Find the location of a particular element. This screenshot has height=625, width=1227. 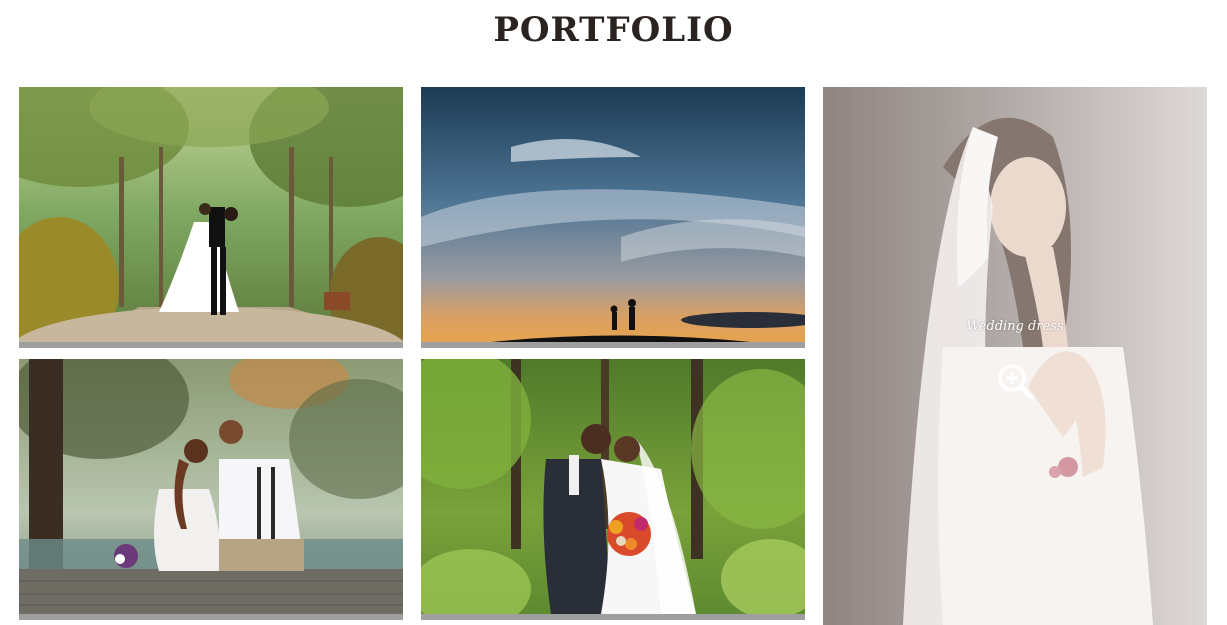

sunset-silhouette-image is located at coordinates (613, 214).